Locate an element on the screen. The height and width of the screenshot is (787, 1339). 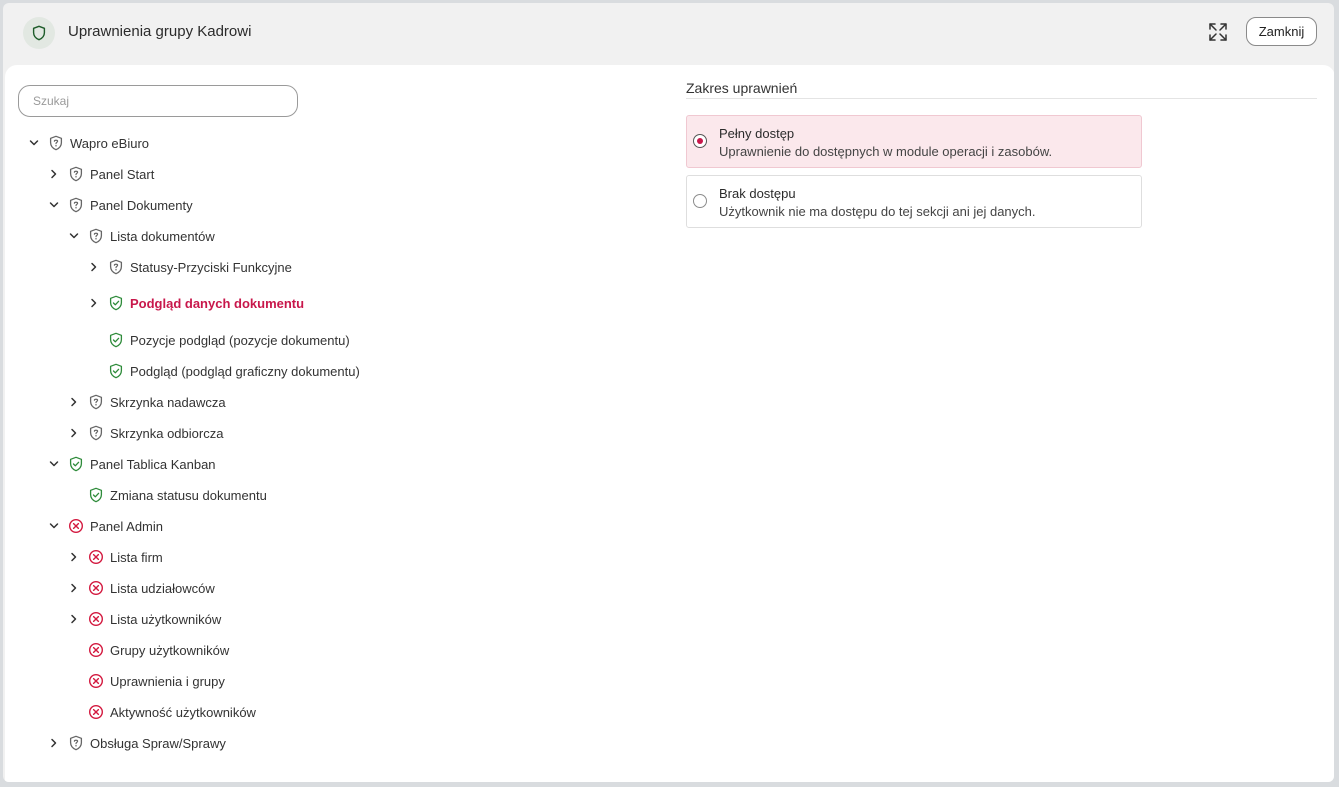
tree-item-label: Skrzynka nadawcza is located at coordinates (168, 402).